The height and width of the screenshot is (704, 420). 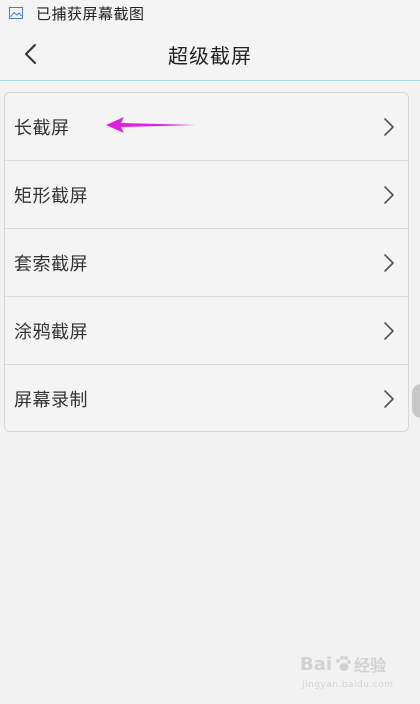 I want to click on baidu-watermark: Bai 经验 jingyan.baidu.com, so click(x=357, y=674).